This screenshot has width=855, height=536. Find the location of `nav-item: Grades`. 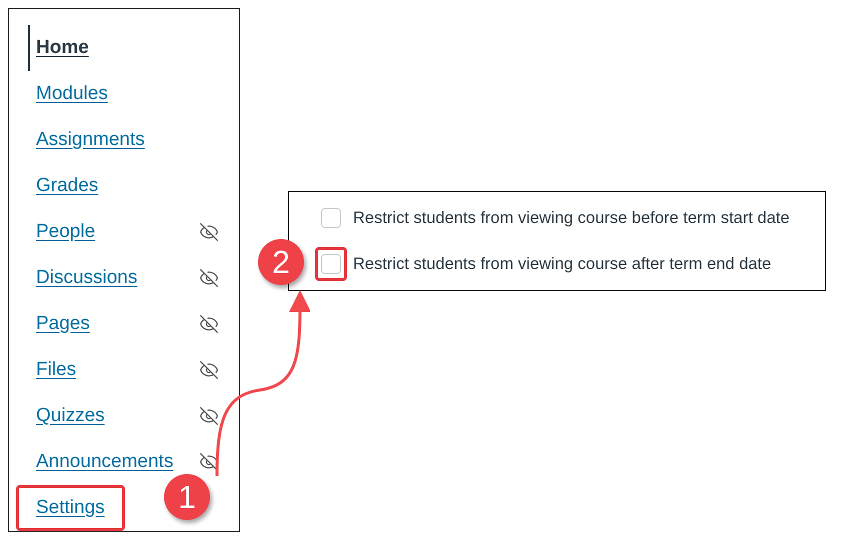

nav-item: Grades is located at coordinates (63, 186).